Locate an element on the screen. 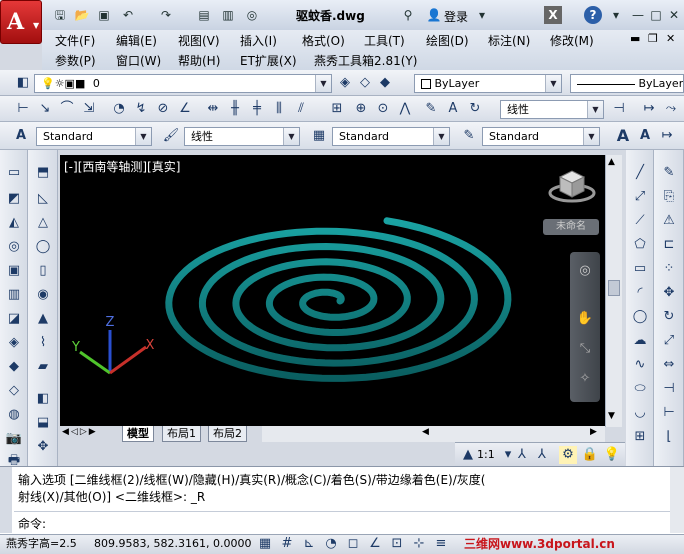 This screenshot has height=554, width=684. menu-file: 文件(F) is located at coordinates (75, 40).